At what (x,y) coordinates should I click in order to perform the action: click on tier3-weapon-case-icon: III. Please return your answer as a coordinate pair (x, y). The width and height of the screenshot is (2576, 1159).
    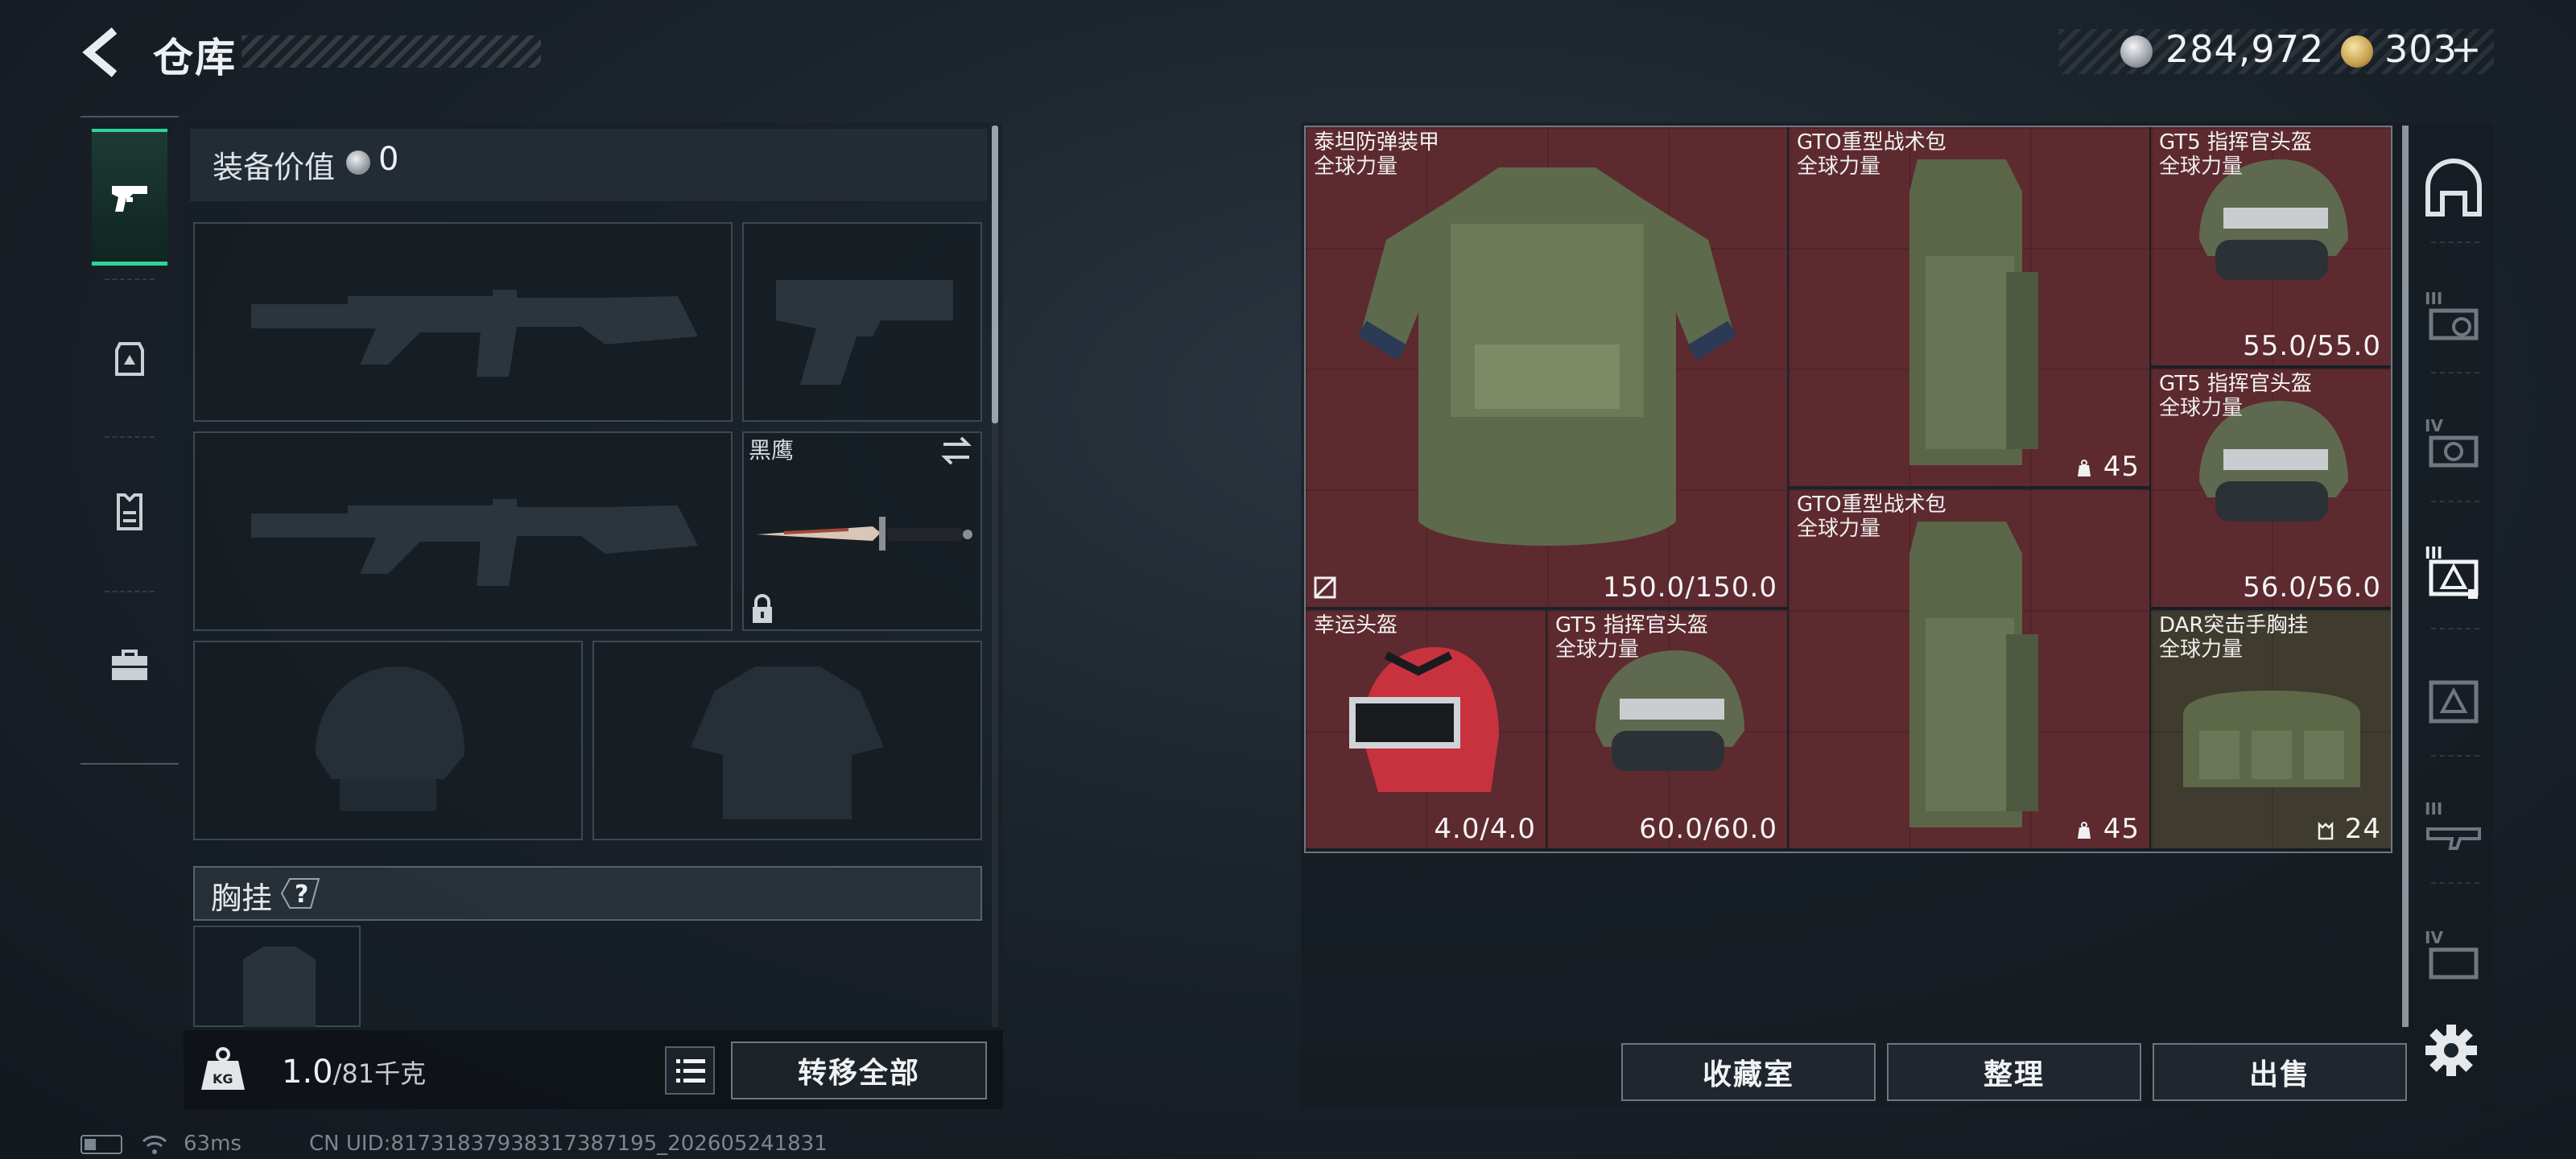
    Looking at the image, I should click on (2453, 319).